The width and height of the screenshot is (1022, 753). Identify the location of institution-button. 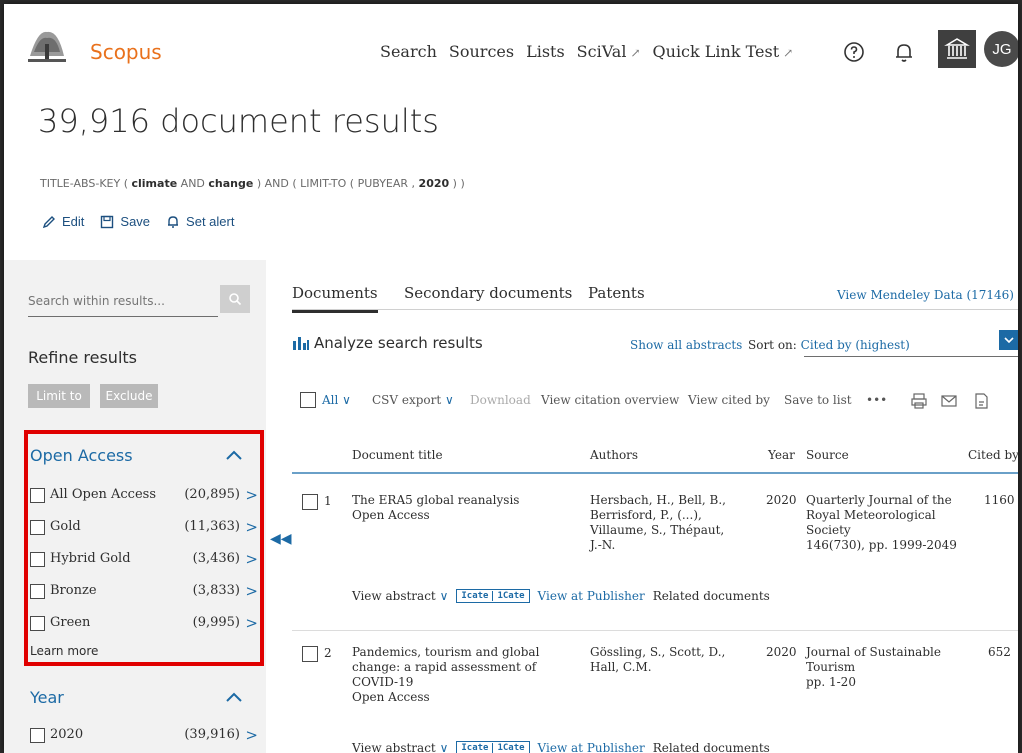
(957, 49).